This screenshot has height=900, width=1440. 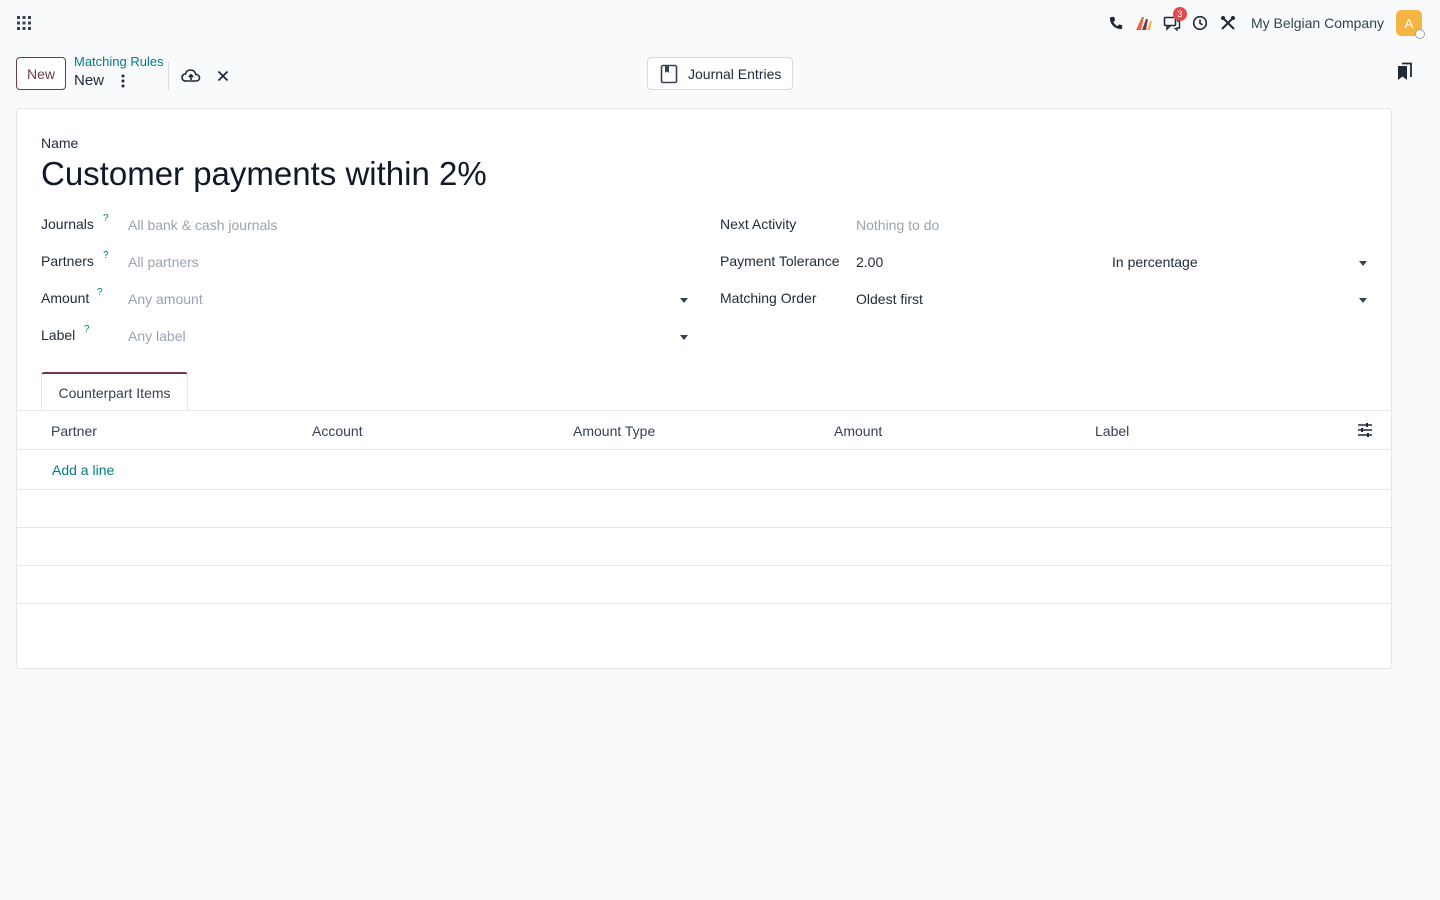 What do you see at coordinates (67, 224) in the screenshot?
I see `journals-label: Journals` at bounding box center [67, 224].